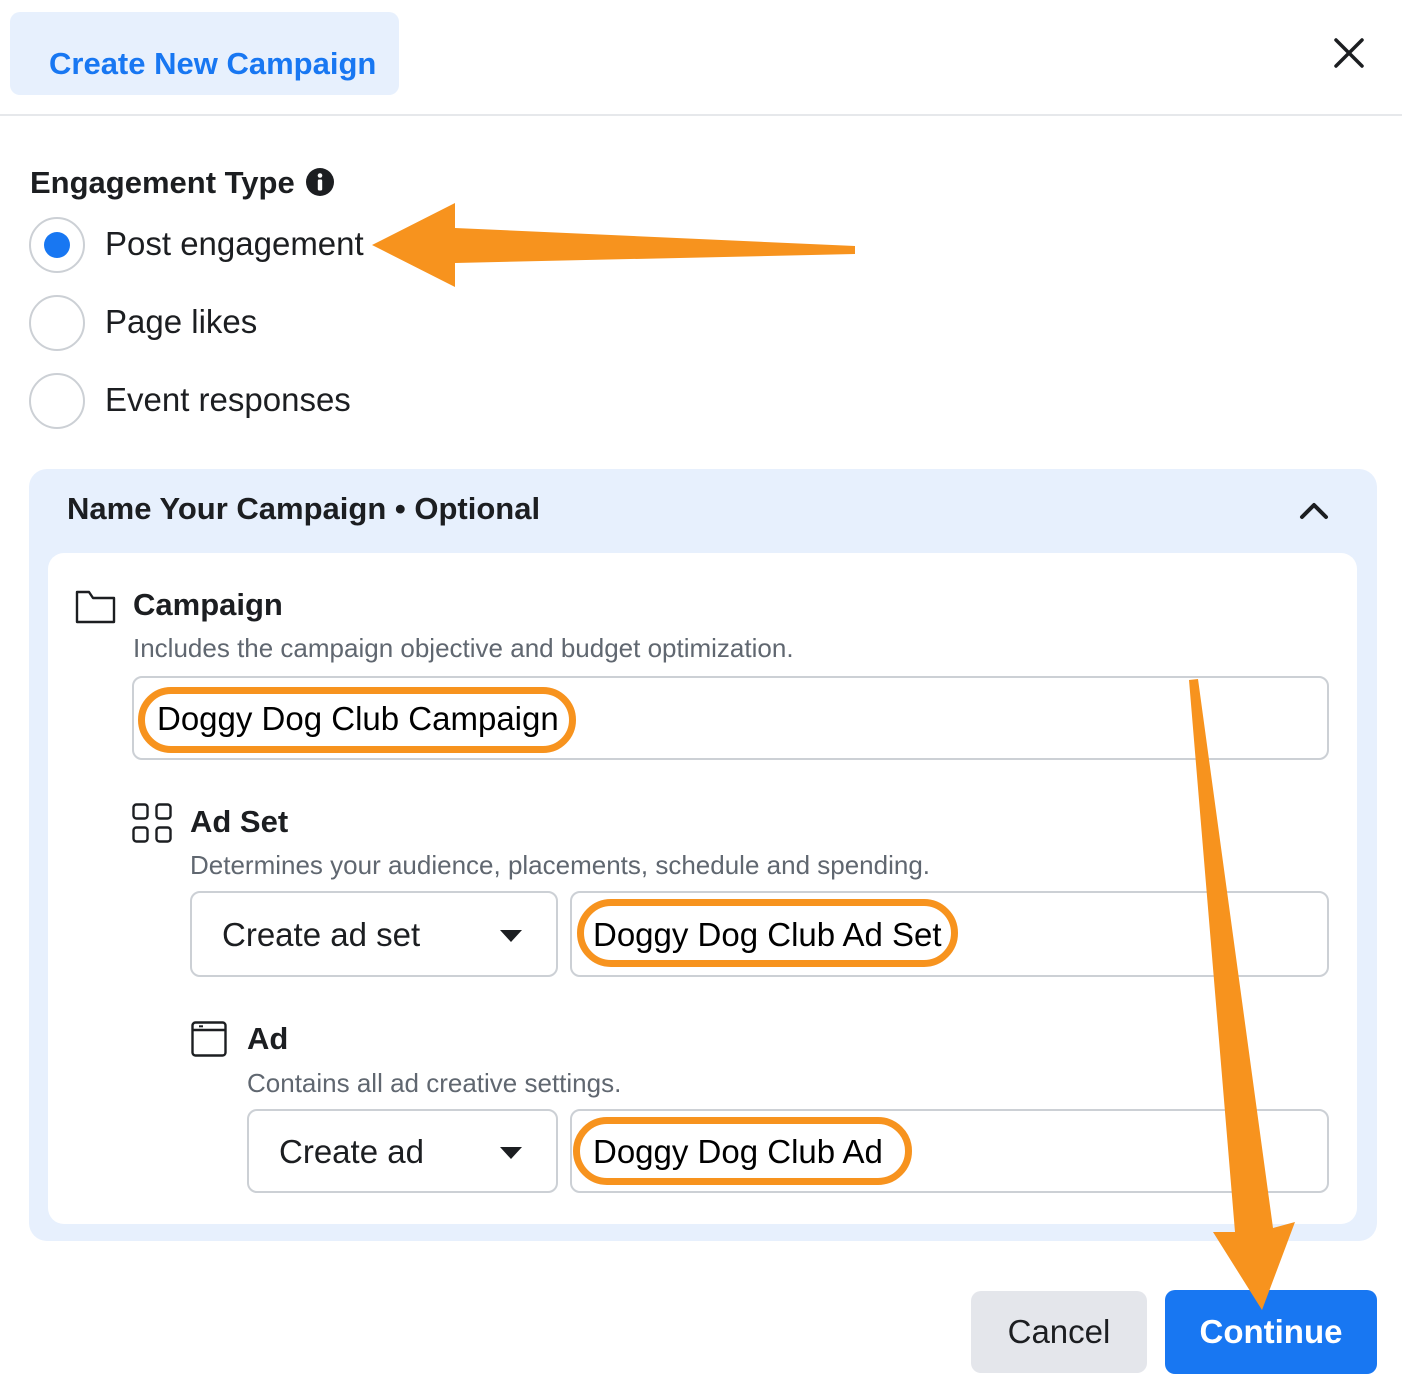  I want to click on ad-name-value: Doggy Dog Club Ad, so click(738, 1151).